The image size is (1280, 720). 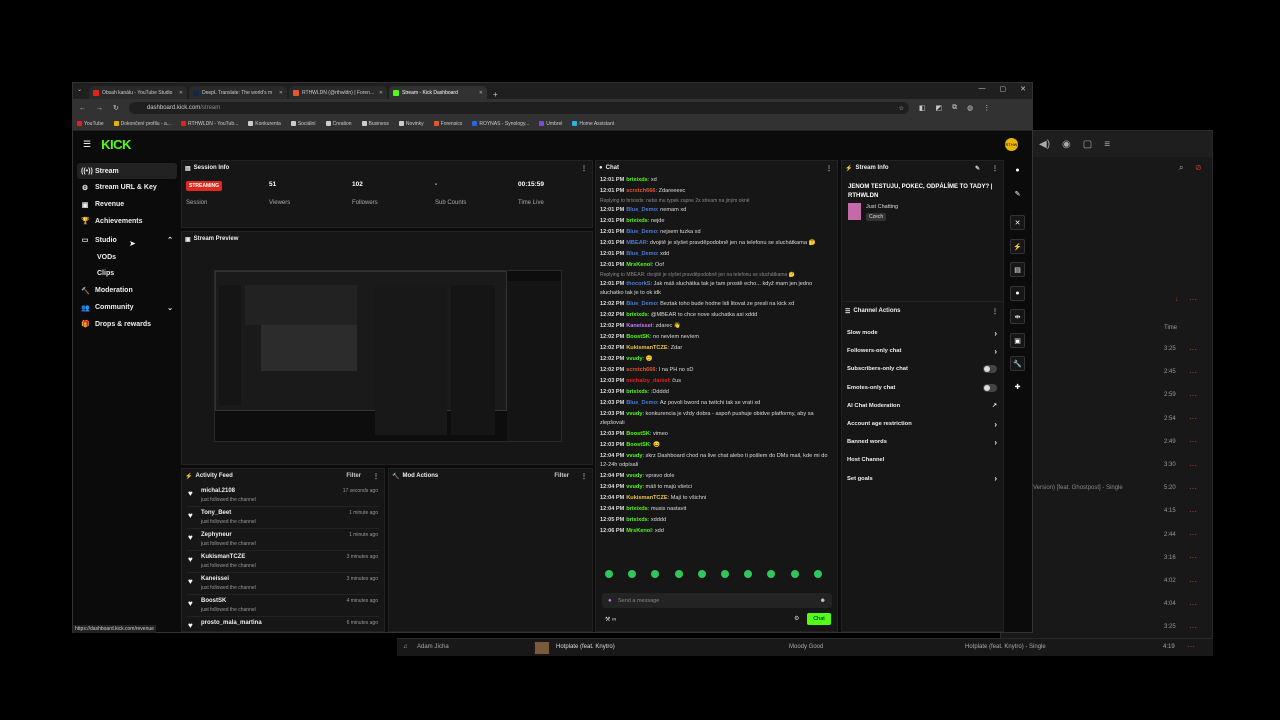 What do you see at coordinates (1017, 269) in the screenshot?
I see `ribbon-doc-icon: ▤` at bounding box center [1017, 269].